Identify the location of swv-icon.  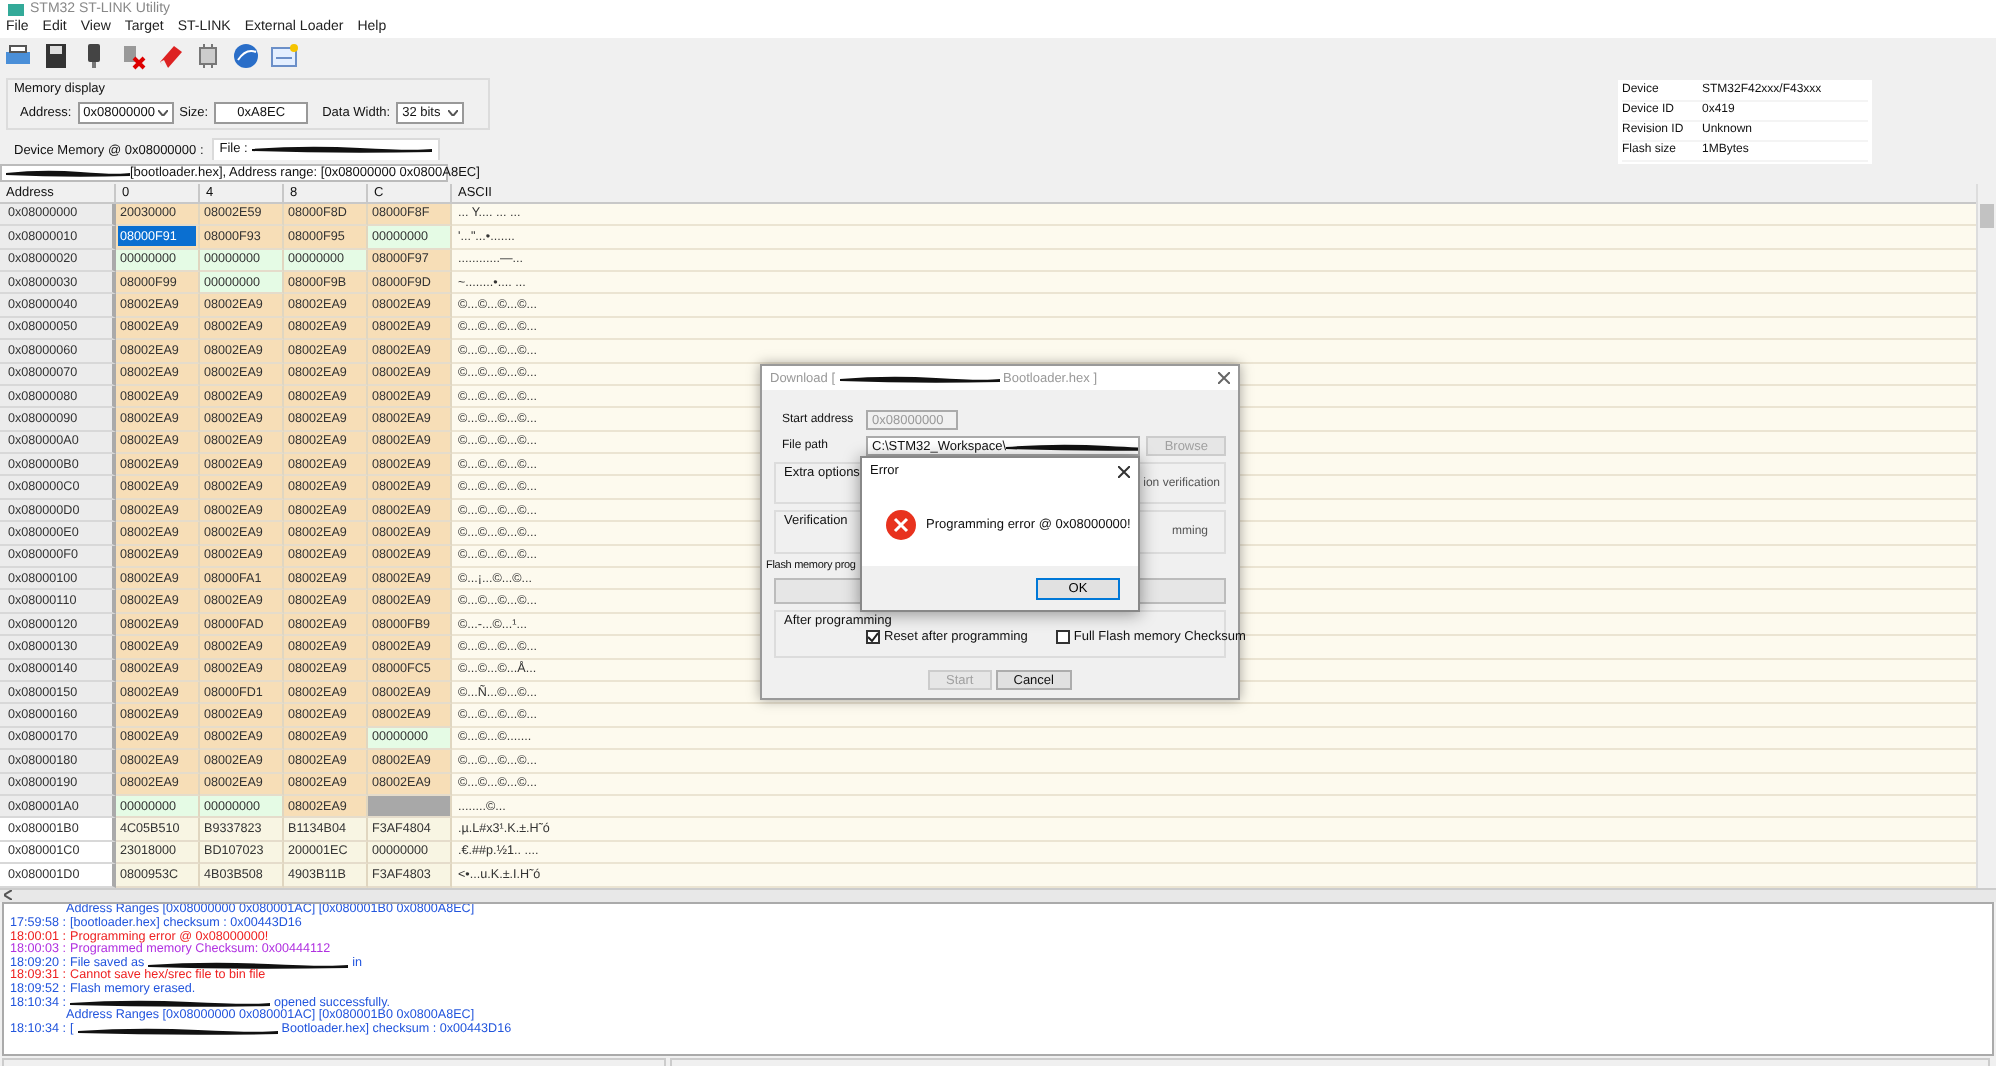
(284, 55).